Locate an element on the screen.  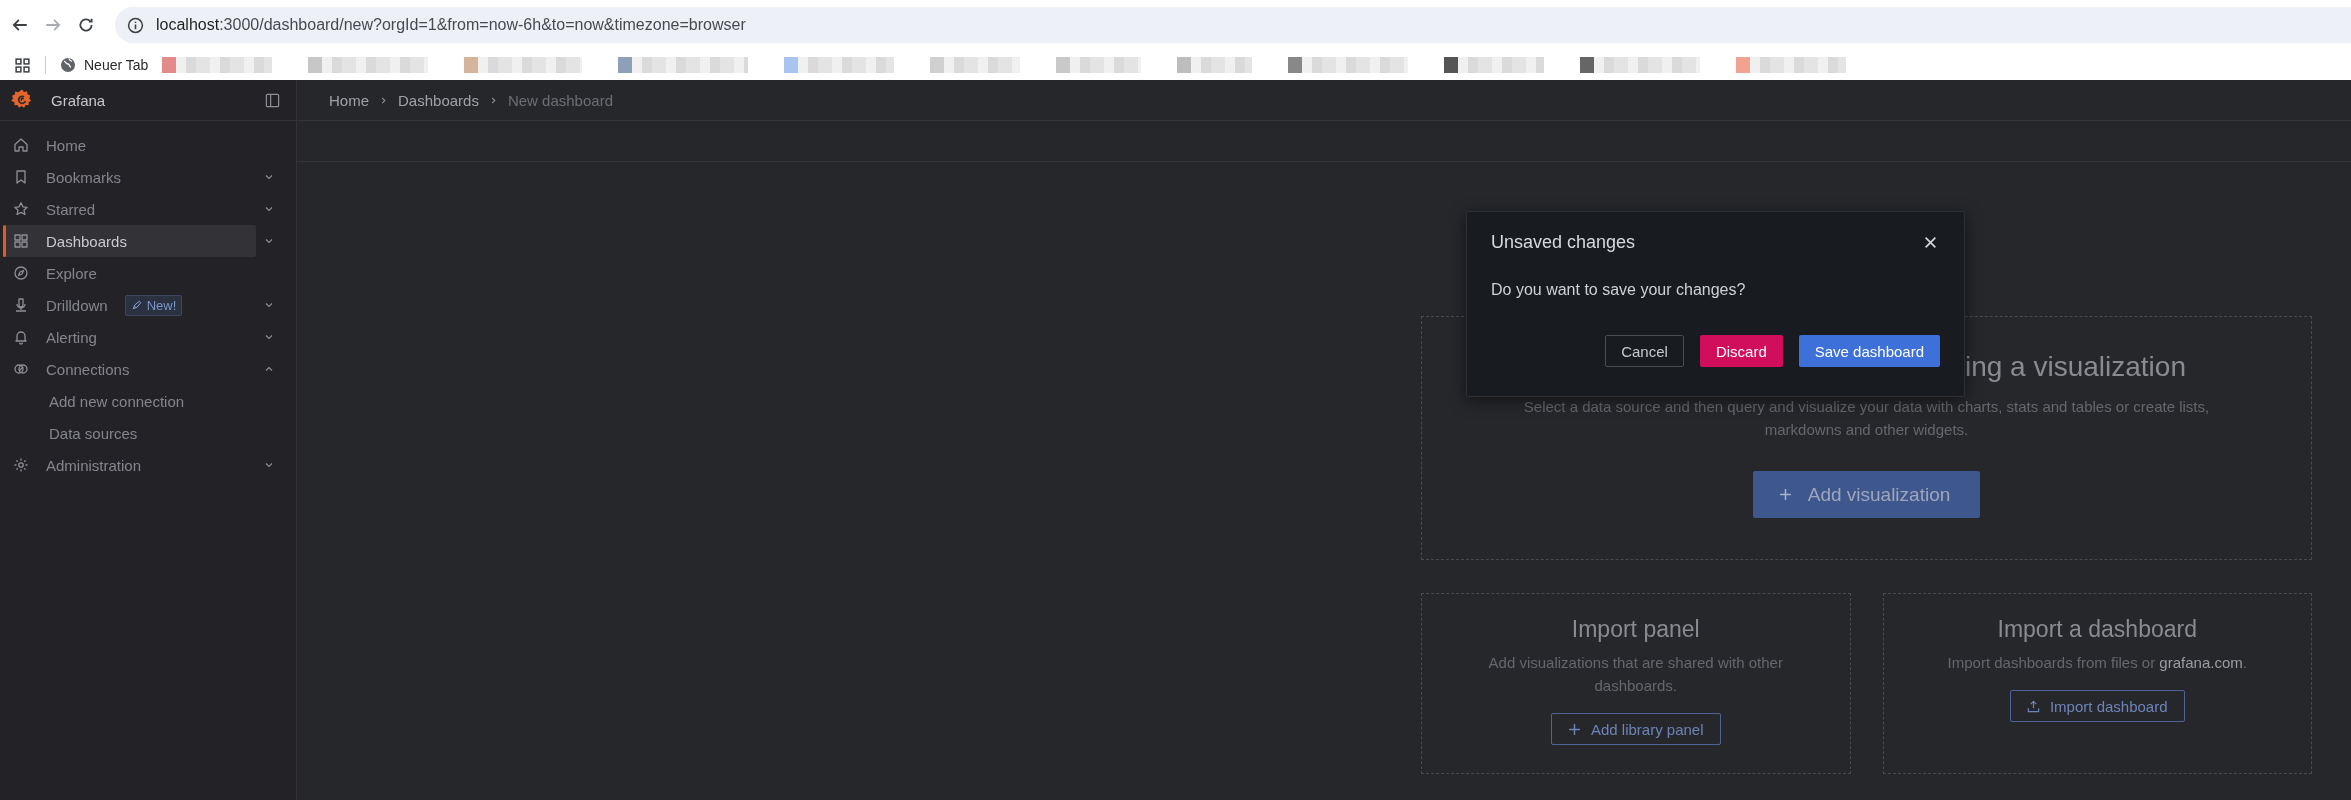
nav-item: Drilldown New! is located at coordinates (129, 305).